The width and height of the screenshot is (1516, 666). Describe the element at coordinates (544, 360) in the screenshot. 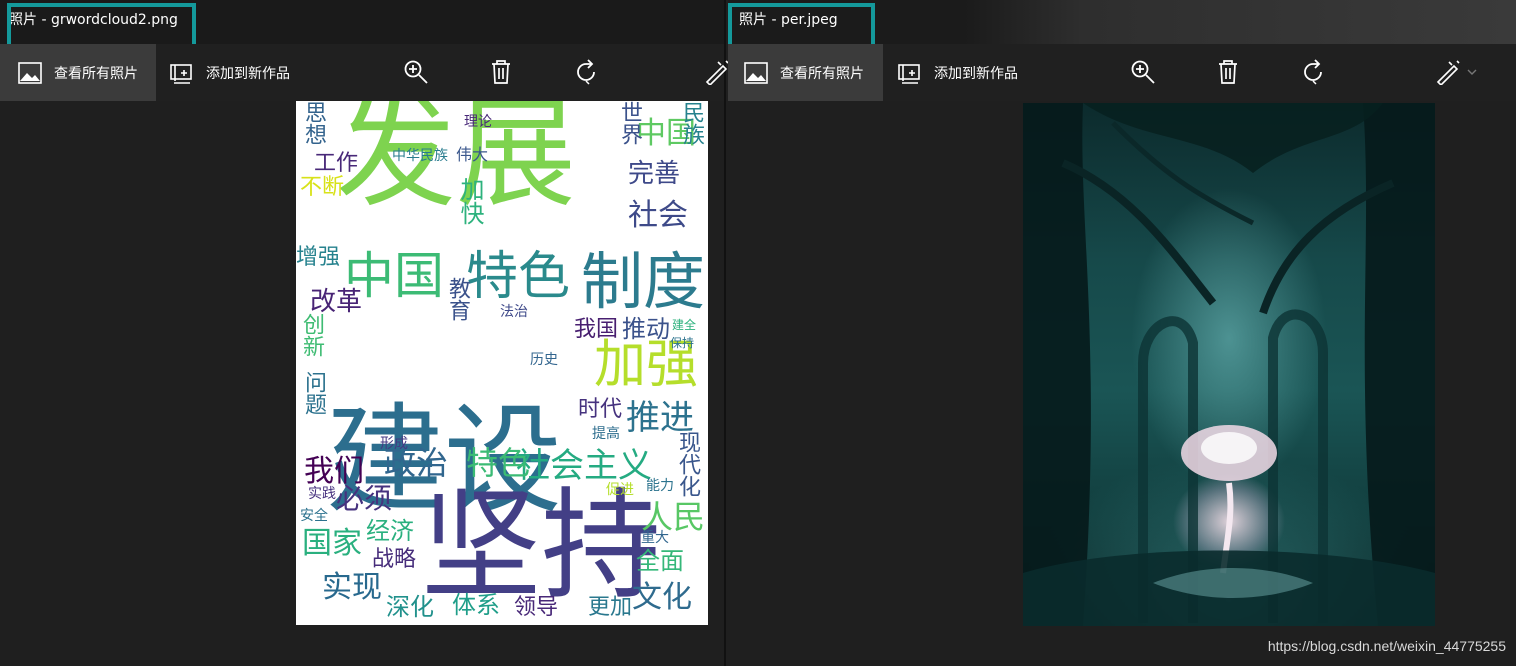

I see `wordcloud-word: 历史` at that location.